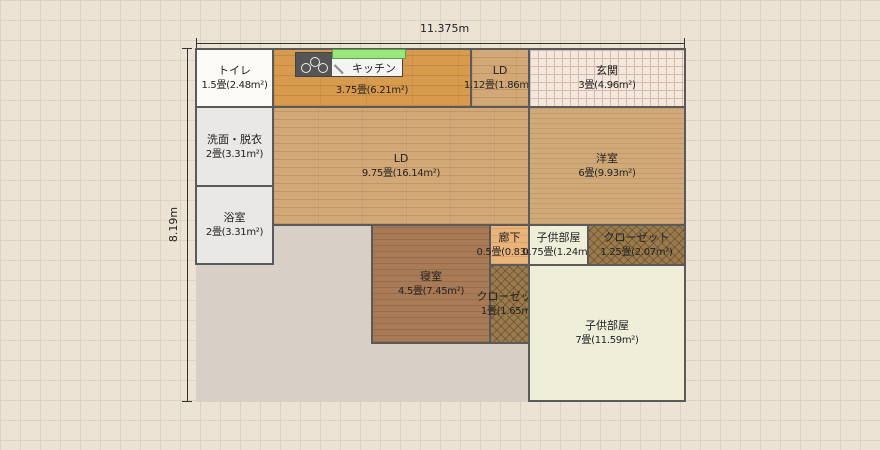 The image size is (880, 450). I want to click on room-area: 1.12畳(1.86m²), so click(500, 85).